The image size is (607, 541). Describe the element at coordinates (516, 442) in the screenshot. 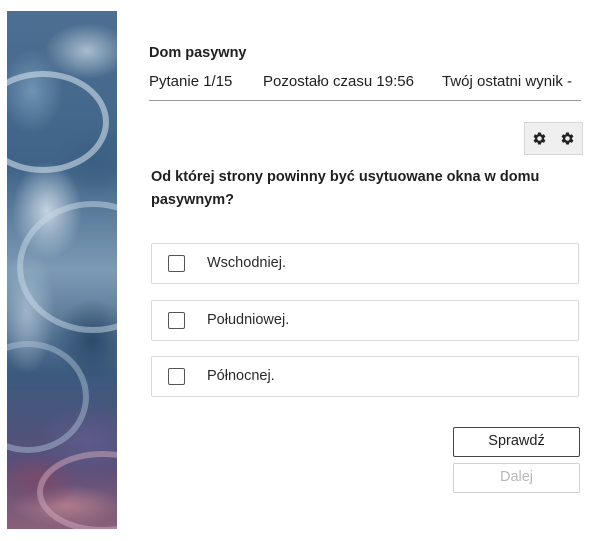

I see `check-button: Sprawdź` at that location.